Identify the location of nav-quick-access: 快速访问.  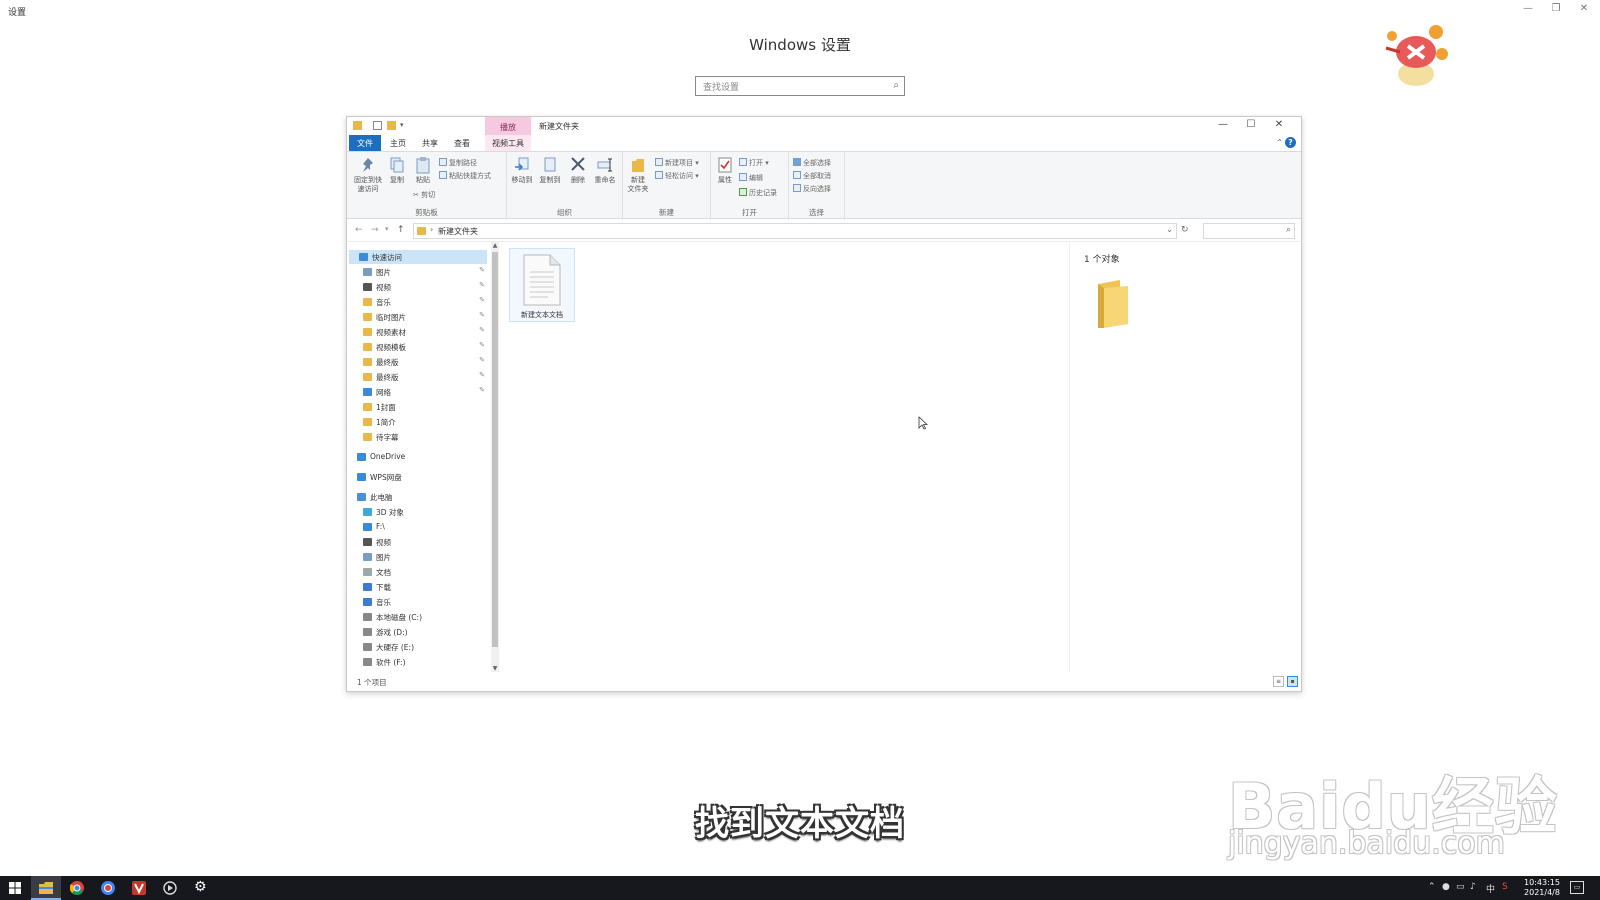
(418, 257).